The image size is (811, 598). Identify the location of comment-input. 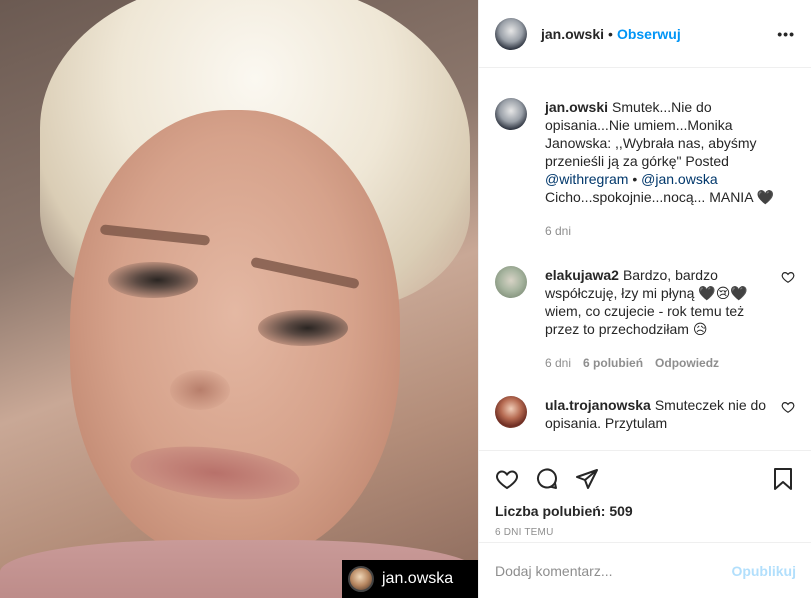
(613, 570).